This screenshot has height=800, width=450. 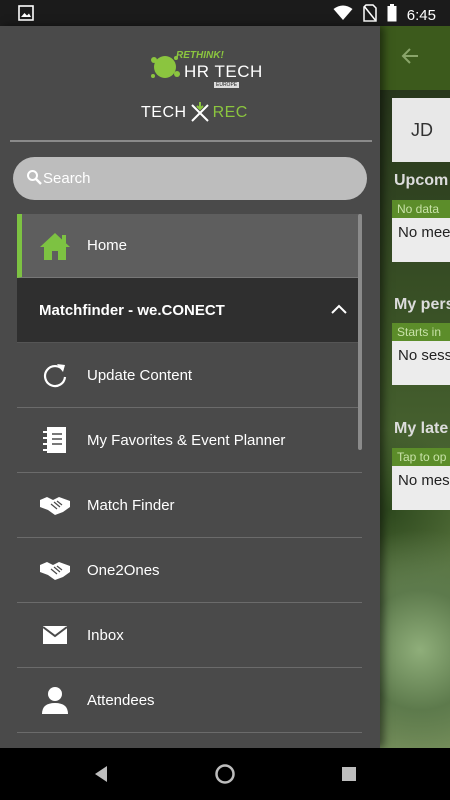 I want to click on drawer-item-label: Match Finder, so click(x=131, y=505).